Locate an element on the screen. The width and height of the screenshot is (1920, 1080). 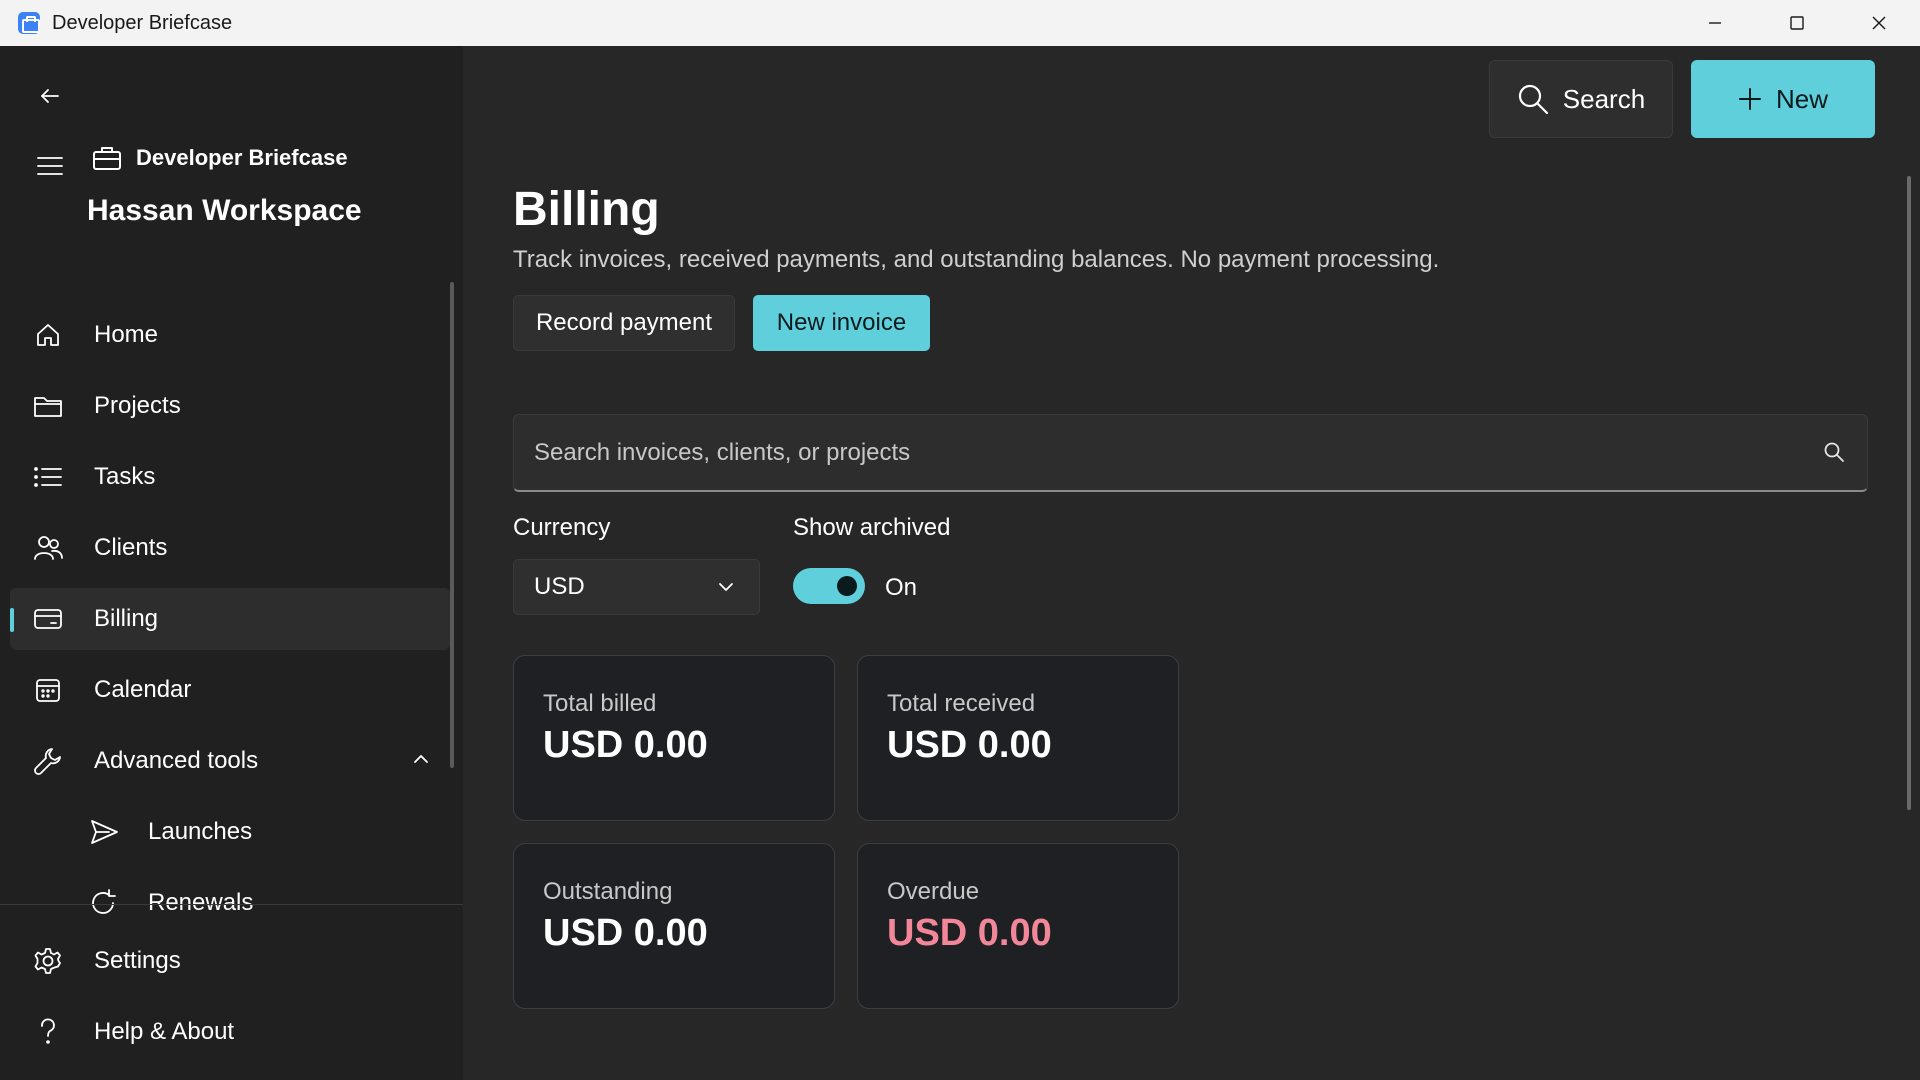
currency-value: USD is located at coordinates (559, 586).